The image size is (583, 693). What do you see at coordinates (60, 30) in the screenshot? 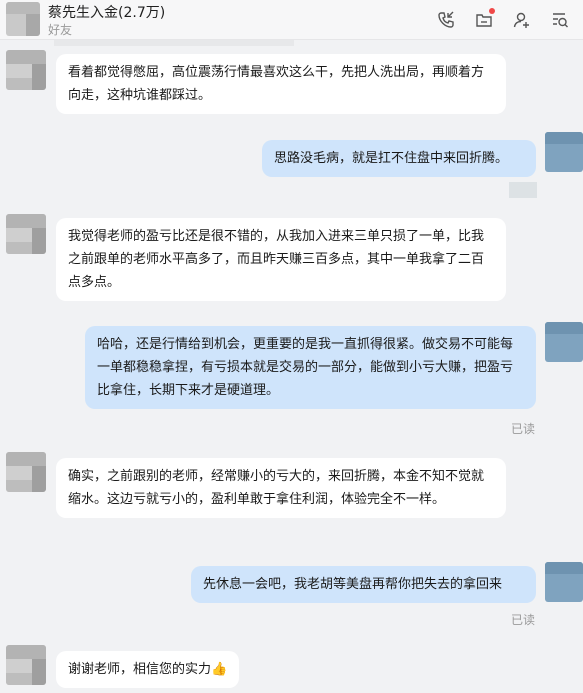
I see `contact-tag: 好友` at bounding box center [60, 30].